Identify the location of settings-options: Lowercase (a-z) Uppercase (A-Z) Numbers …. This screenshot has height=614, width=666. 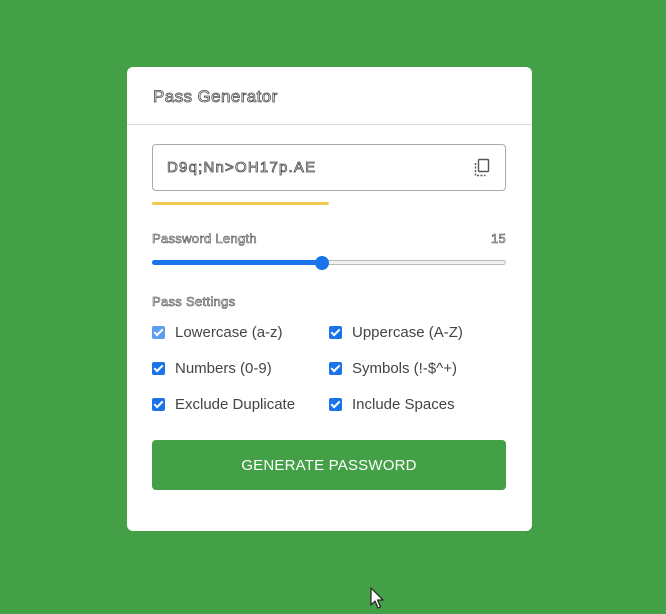
(329, 368).